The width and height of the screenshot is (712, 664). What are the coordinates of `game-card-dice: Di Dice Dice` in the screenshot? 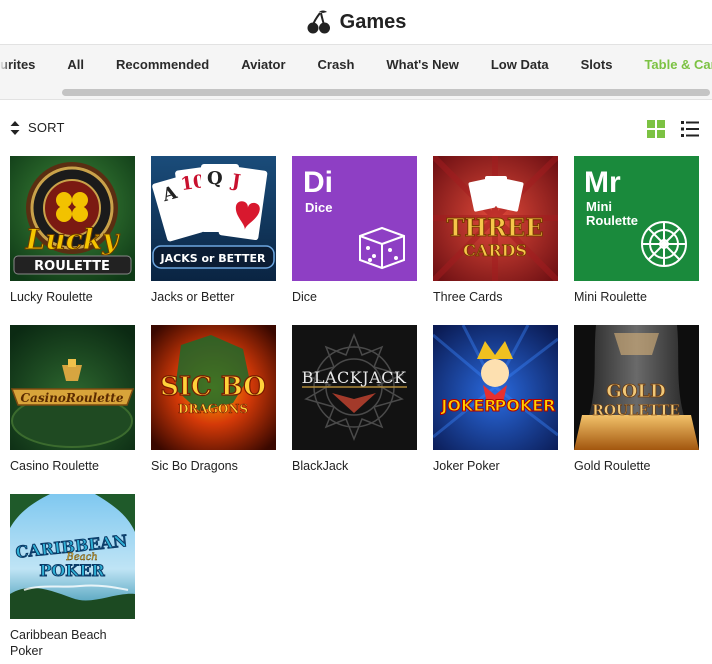 It's located at (354, 230).